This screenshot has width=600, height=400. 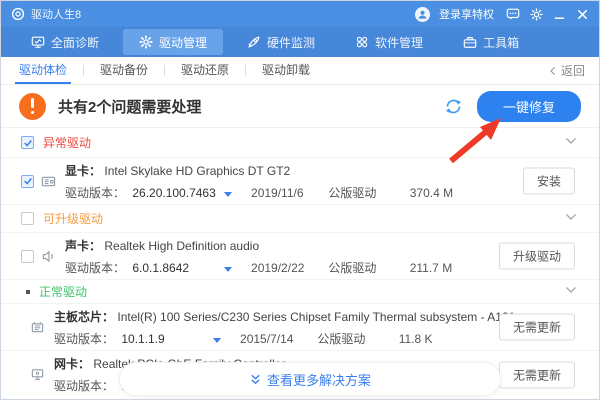 I want to click on driver-version: 6.0.1.8642, so click(x=161, y=267).